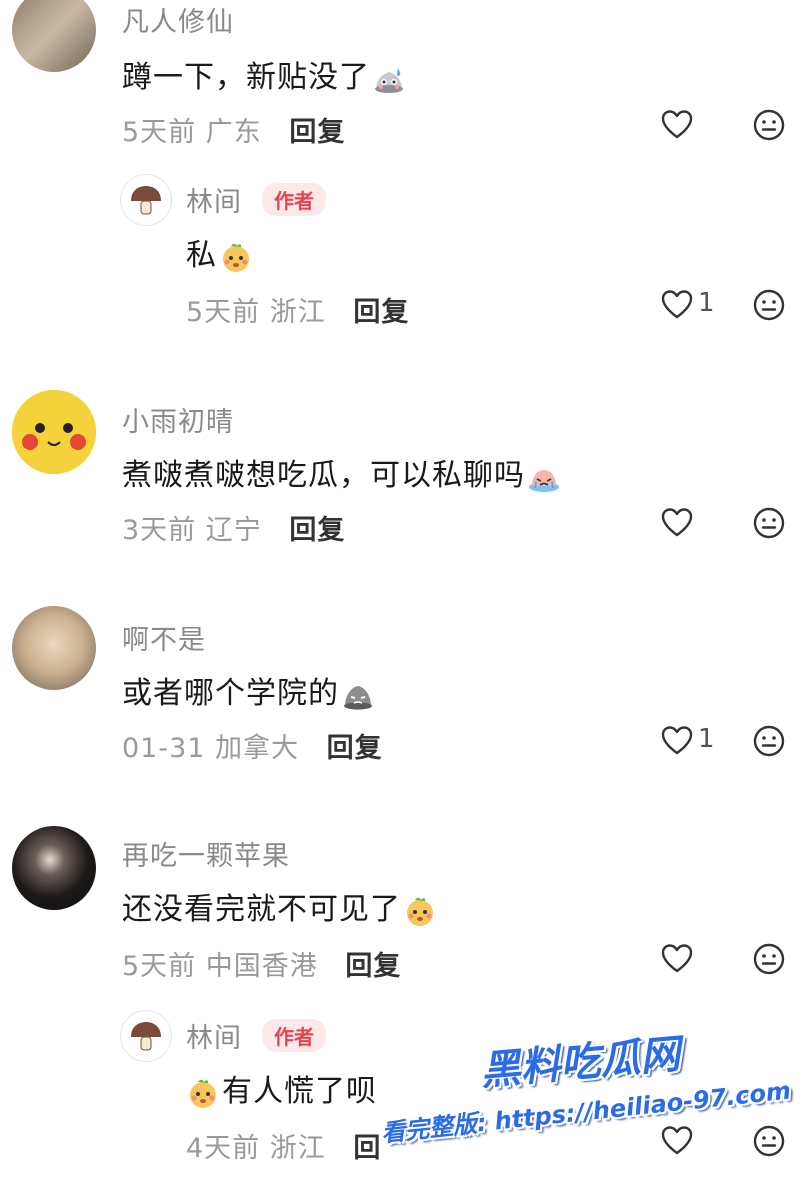 The width and height of the screenshot is (800, 1200). I want to click on comment-location: 广东, so click(233, 132).